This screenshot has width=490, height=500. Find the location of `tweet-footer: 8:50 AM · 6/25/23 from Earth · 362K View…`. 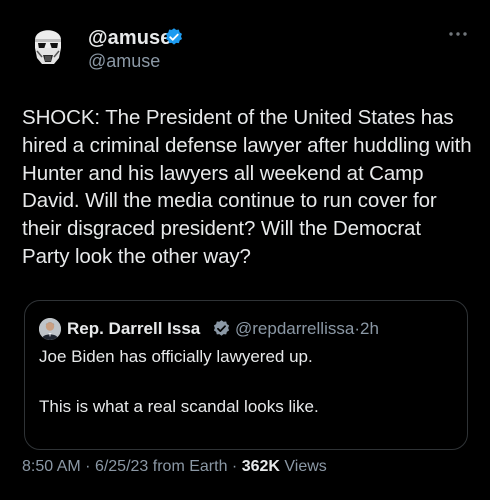

tweet-footer: 8:50 AM · 6/25/23 from Earth · 362K View… is located at coordinates (174, 467).